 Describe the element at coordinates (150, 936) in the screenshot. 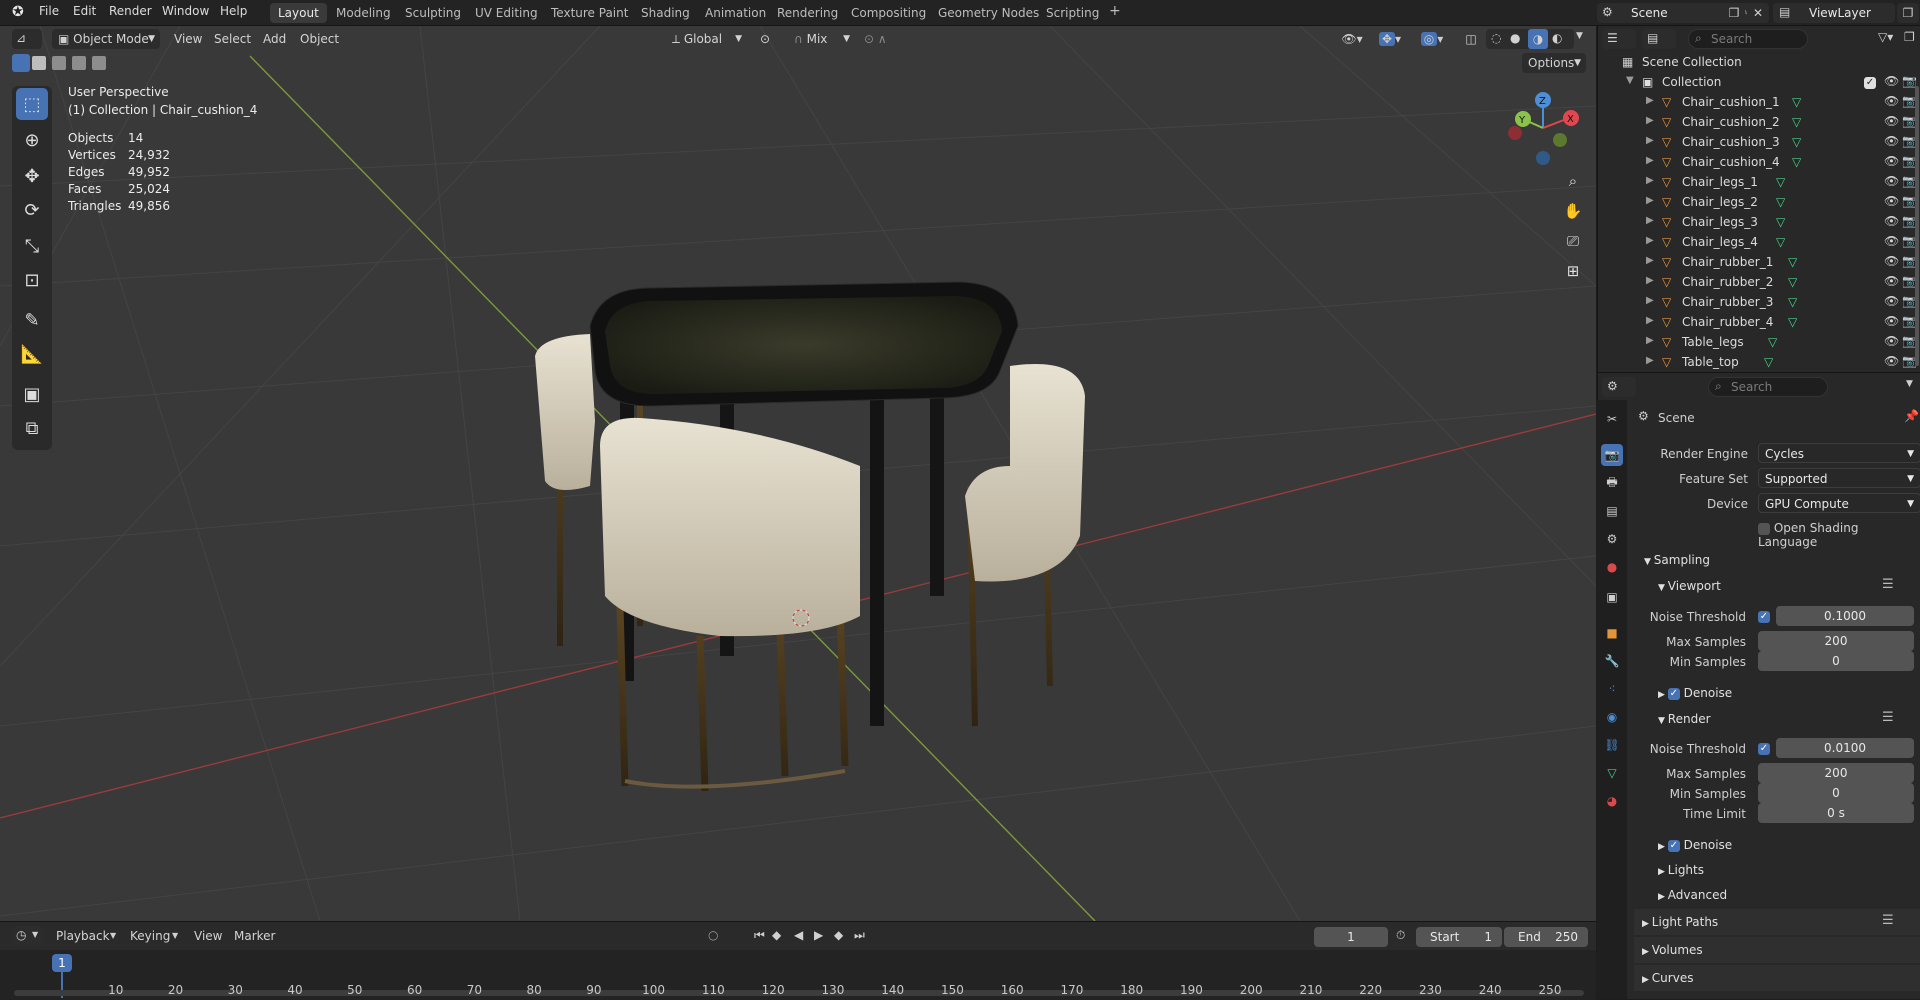

I see `timeline-menu-keying: Keying` at that location.